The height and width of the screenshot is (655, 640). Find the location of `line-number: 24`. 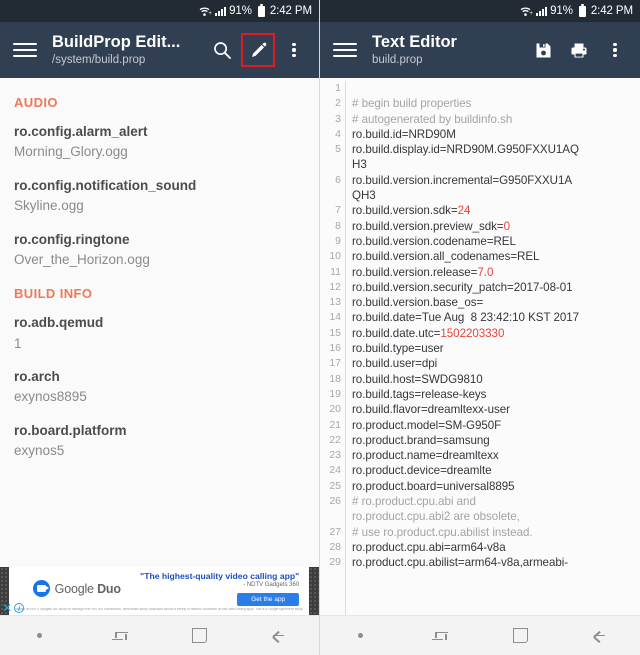

line-number: 24 is located at coordinates (335, 470).